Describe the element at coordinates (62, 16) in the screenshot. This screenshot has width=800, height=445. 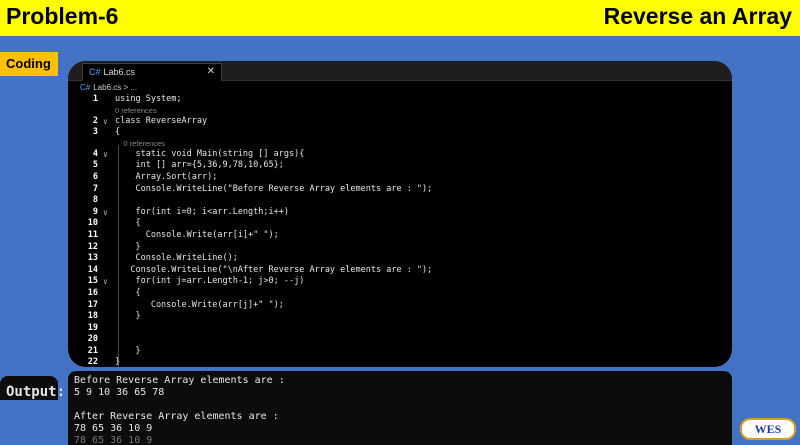
I see `problem-title: Problem-6` at that location.